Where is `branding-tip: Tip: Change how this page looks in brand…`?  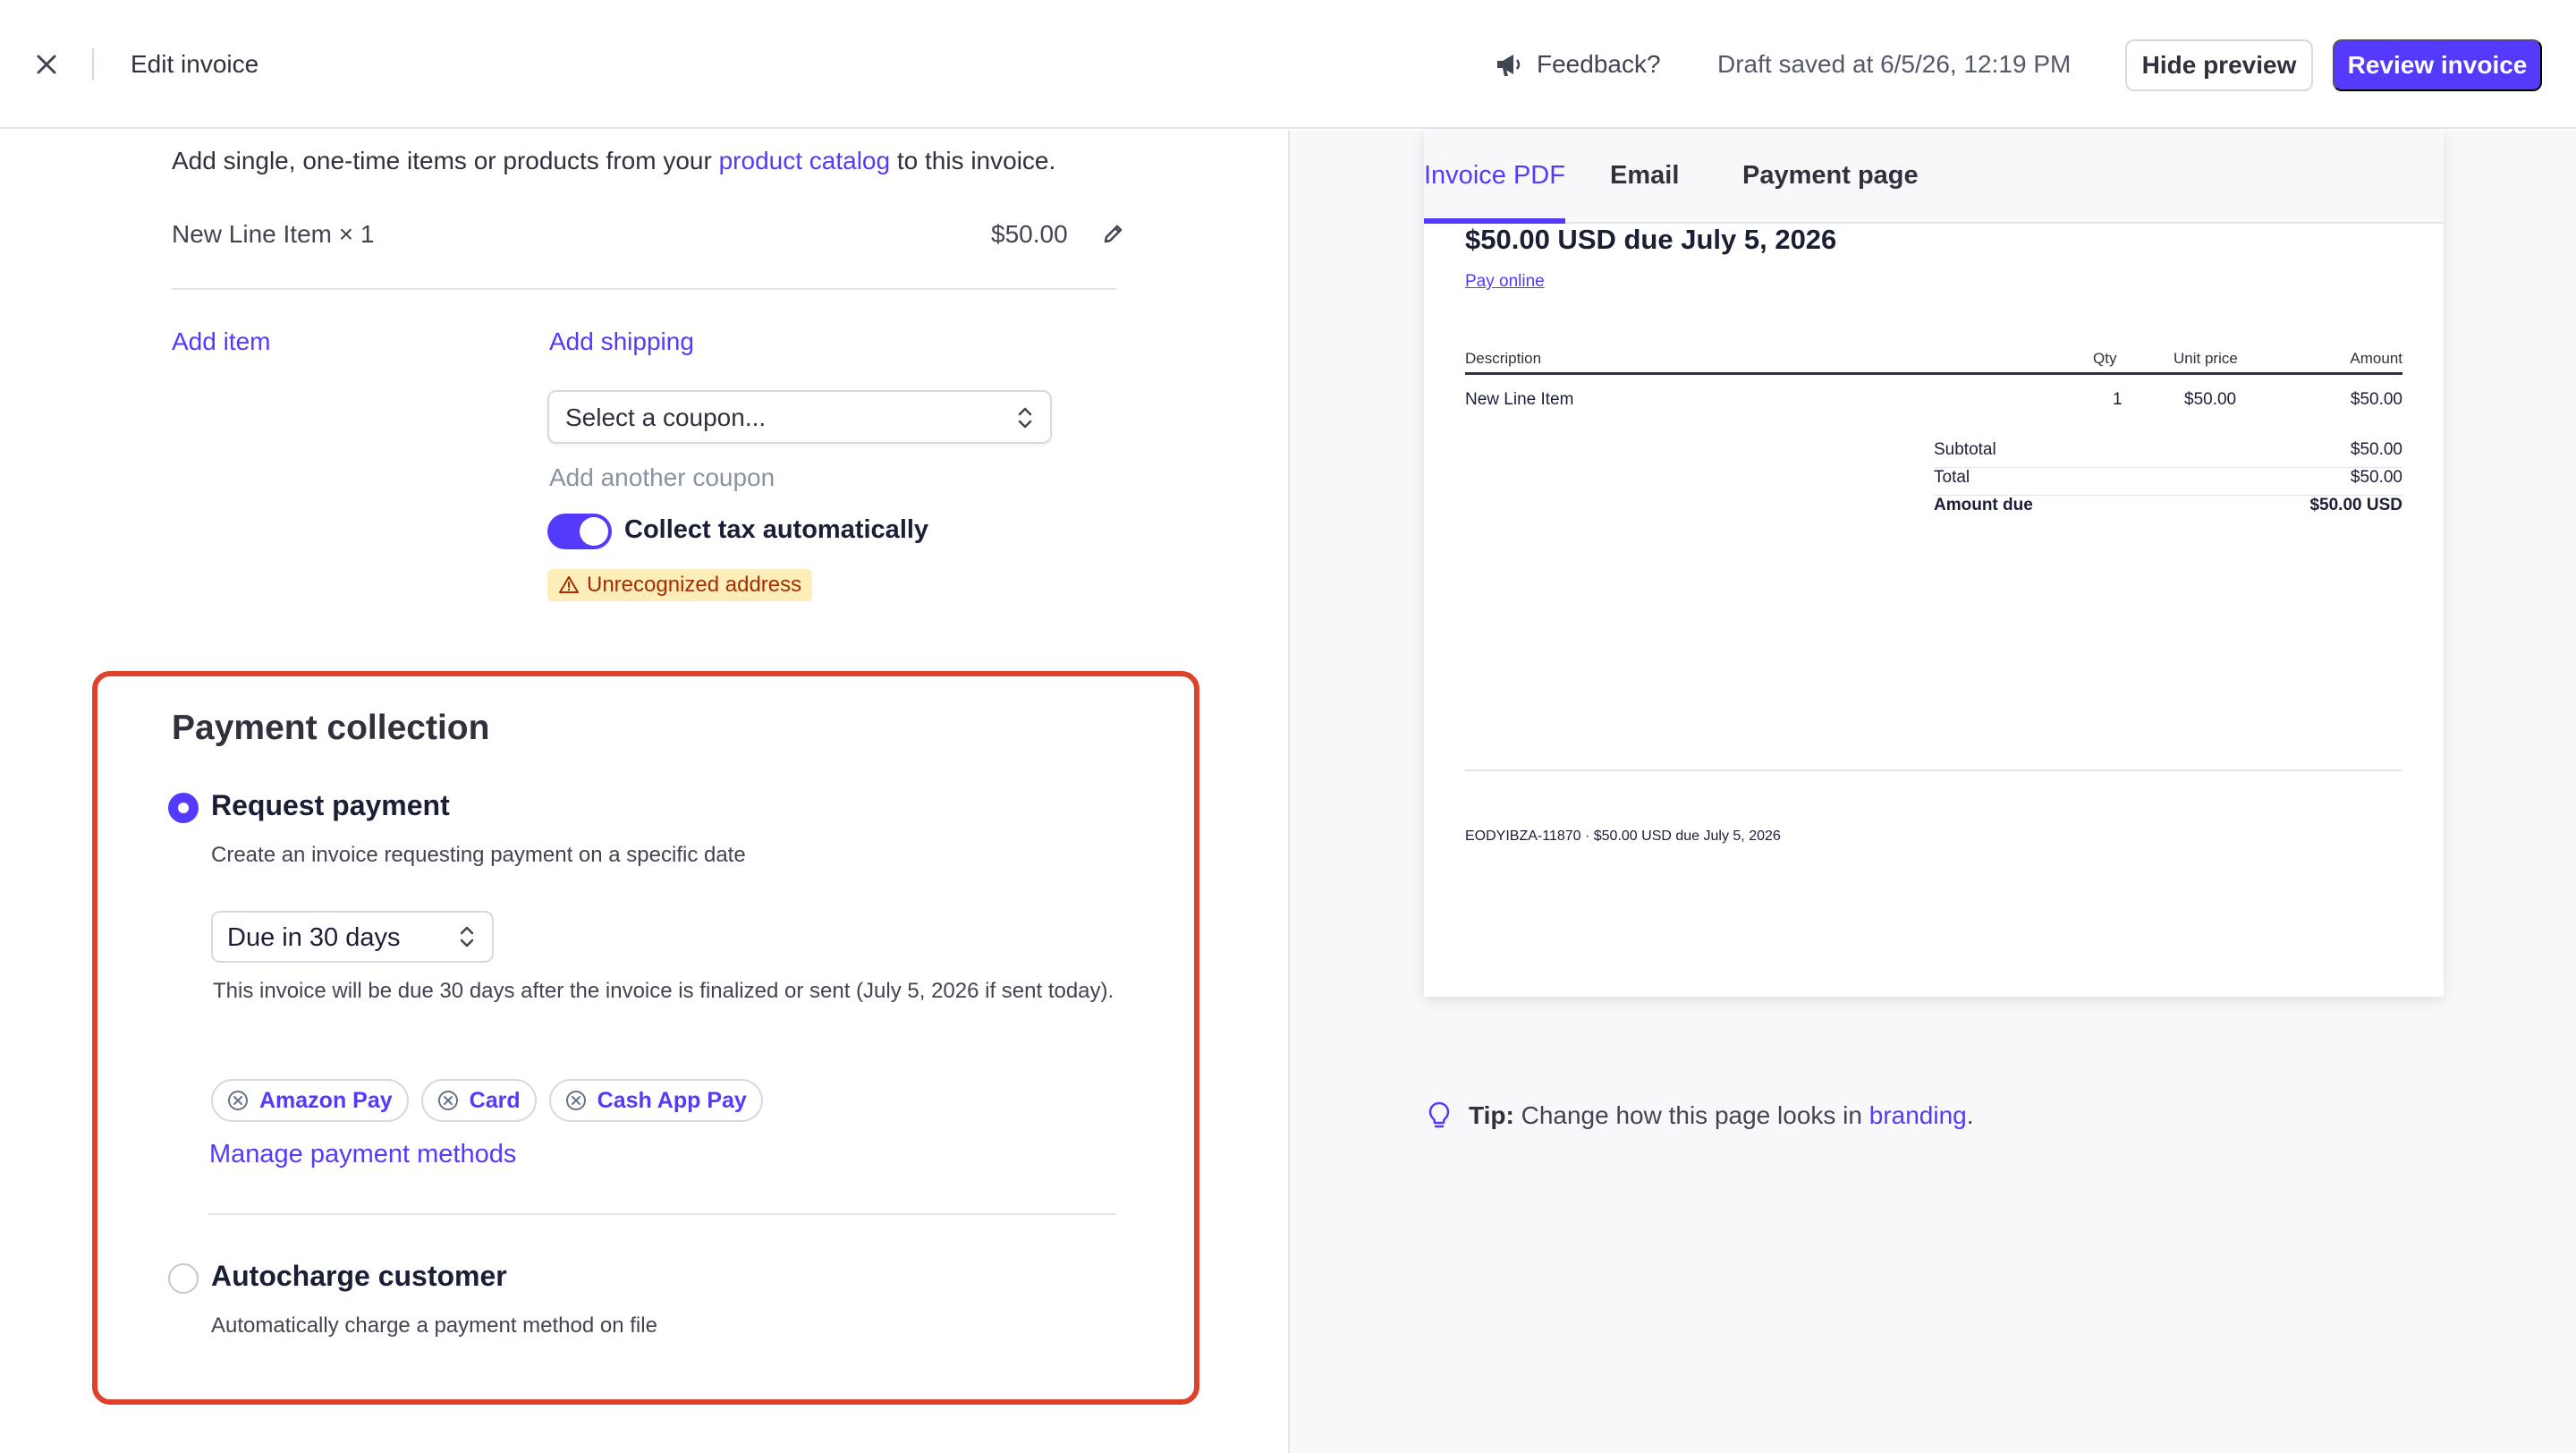
branding-tip: Tip: Change how this page looks in brand… is located at coordinates (1700, 1115).